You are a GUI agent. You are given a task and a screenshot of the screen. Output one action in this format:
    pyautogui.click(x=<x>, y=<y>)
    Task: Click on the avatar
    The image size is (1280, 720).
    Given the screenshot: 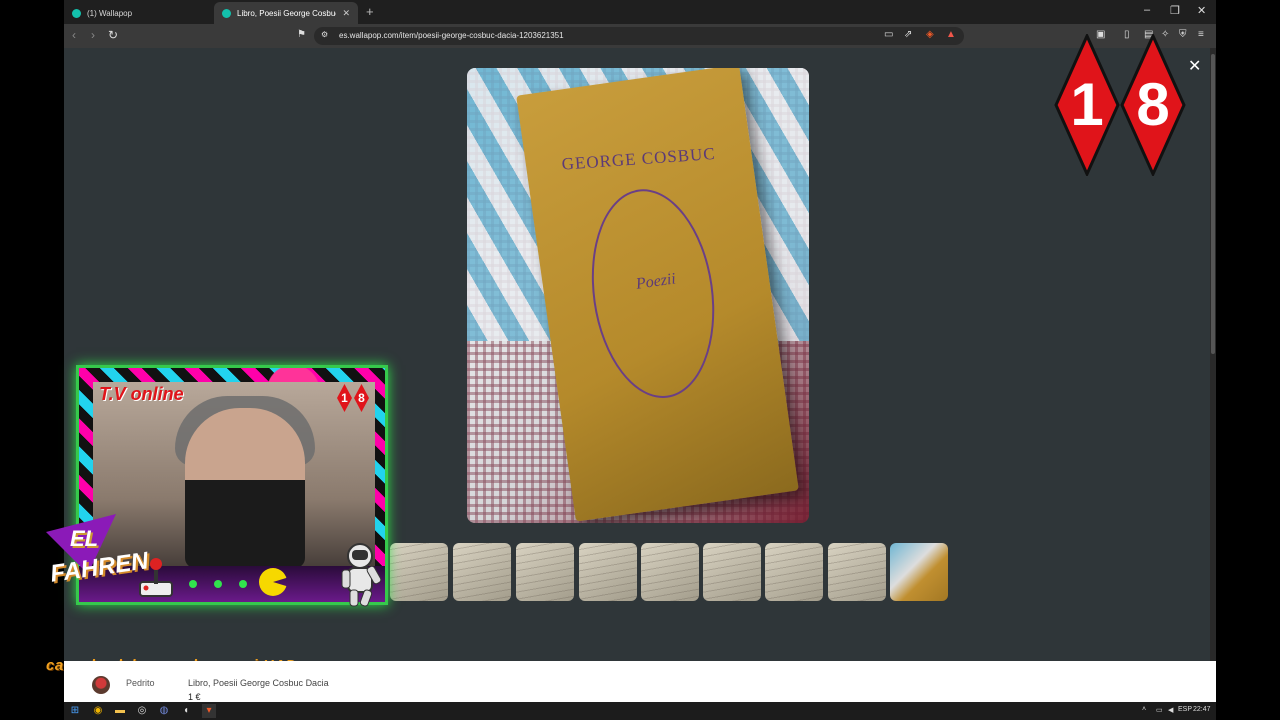 What is the action you would take?
    pyautogui.click(x=101, y=685)
    